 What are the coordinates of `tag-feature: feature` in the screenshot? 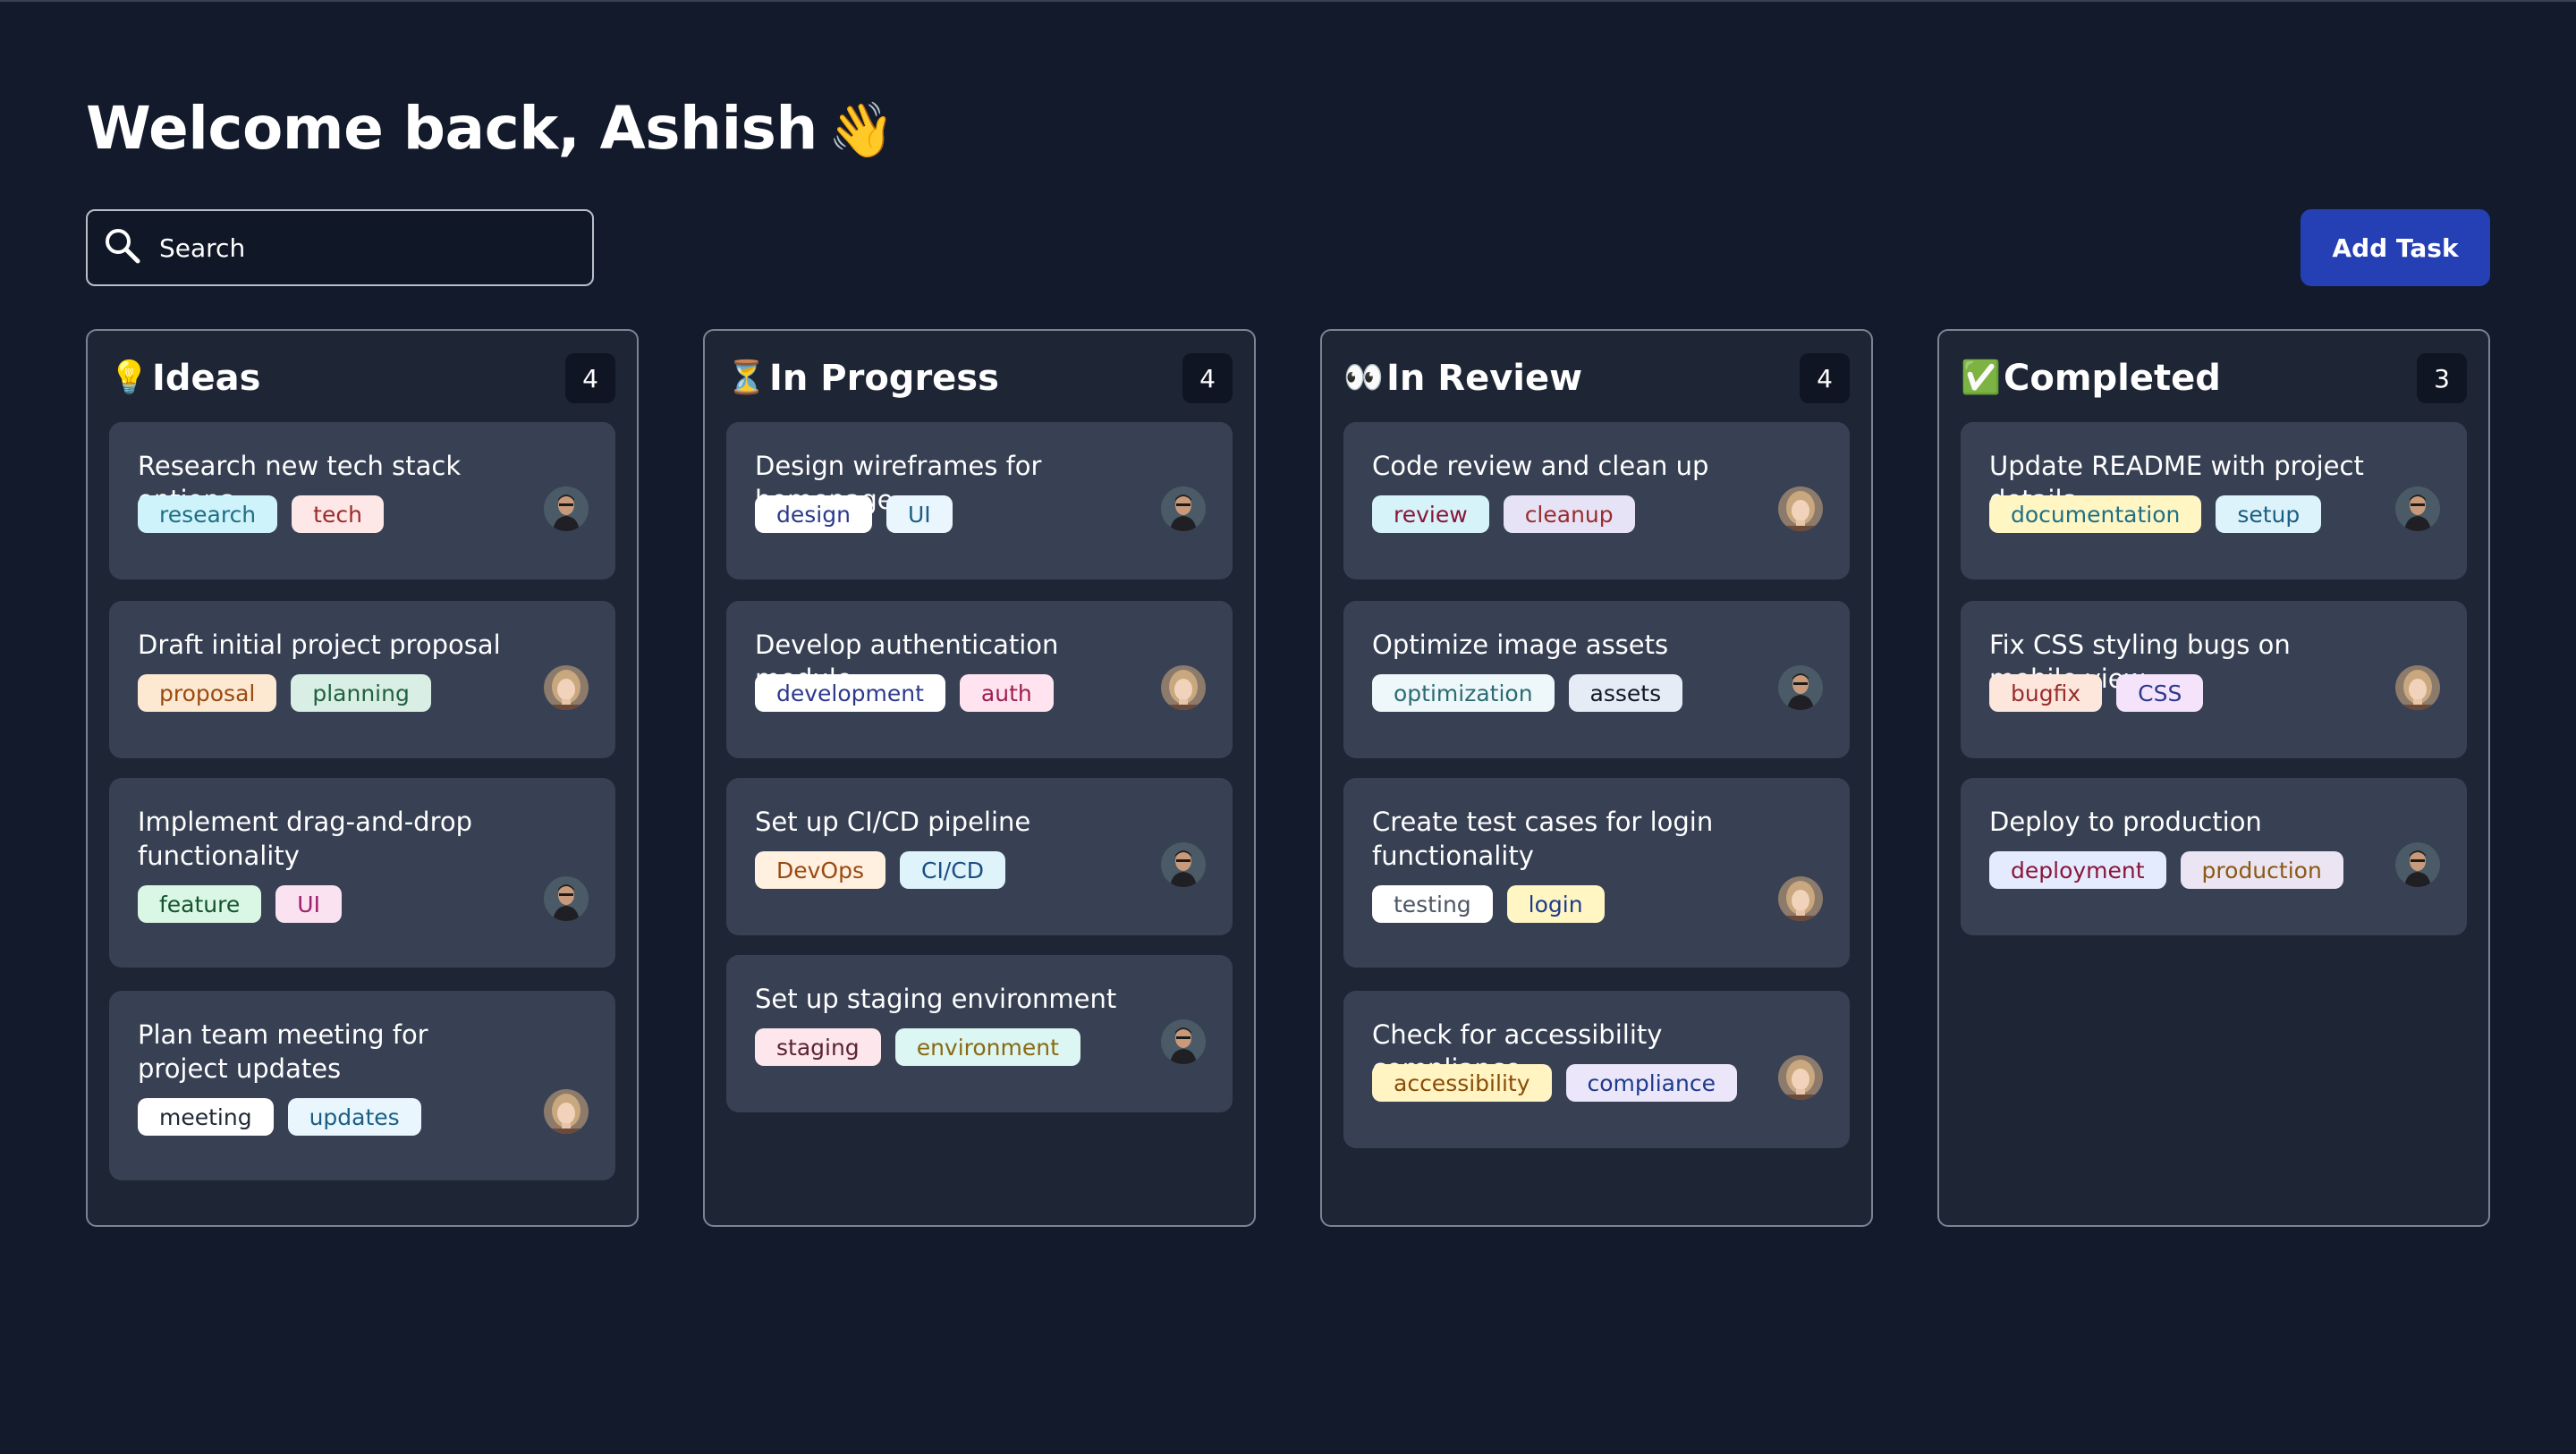 It's located at (200, 904).